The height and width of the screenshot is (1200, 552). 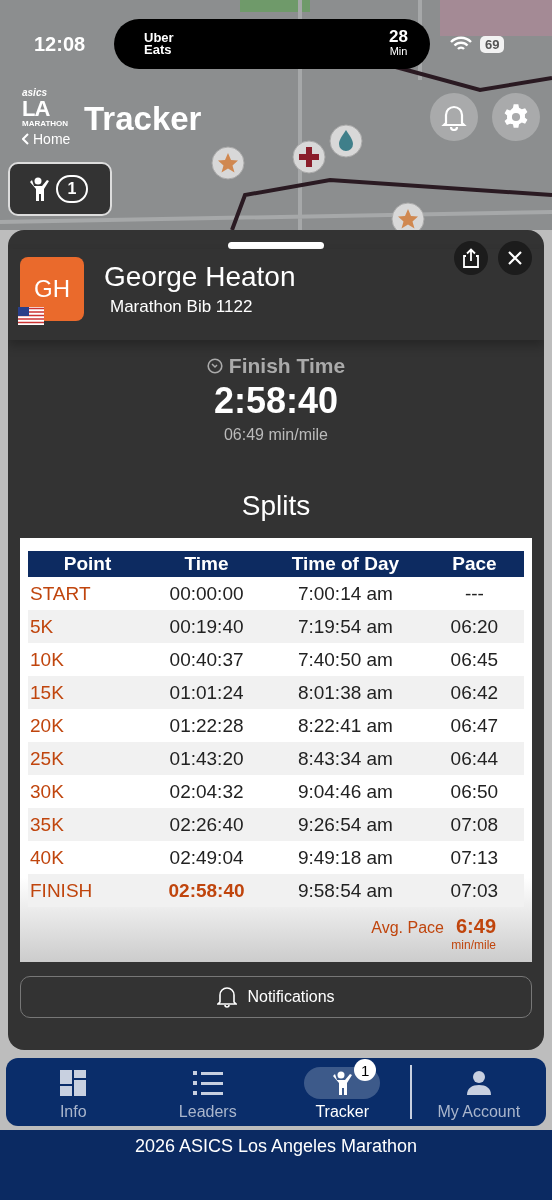 I want to click on avg-pace-value: 6:49, so click(x=475, y=926).